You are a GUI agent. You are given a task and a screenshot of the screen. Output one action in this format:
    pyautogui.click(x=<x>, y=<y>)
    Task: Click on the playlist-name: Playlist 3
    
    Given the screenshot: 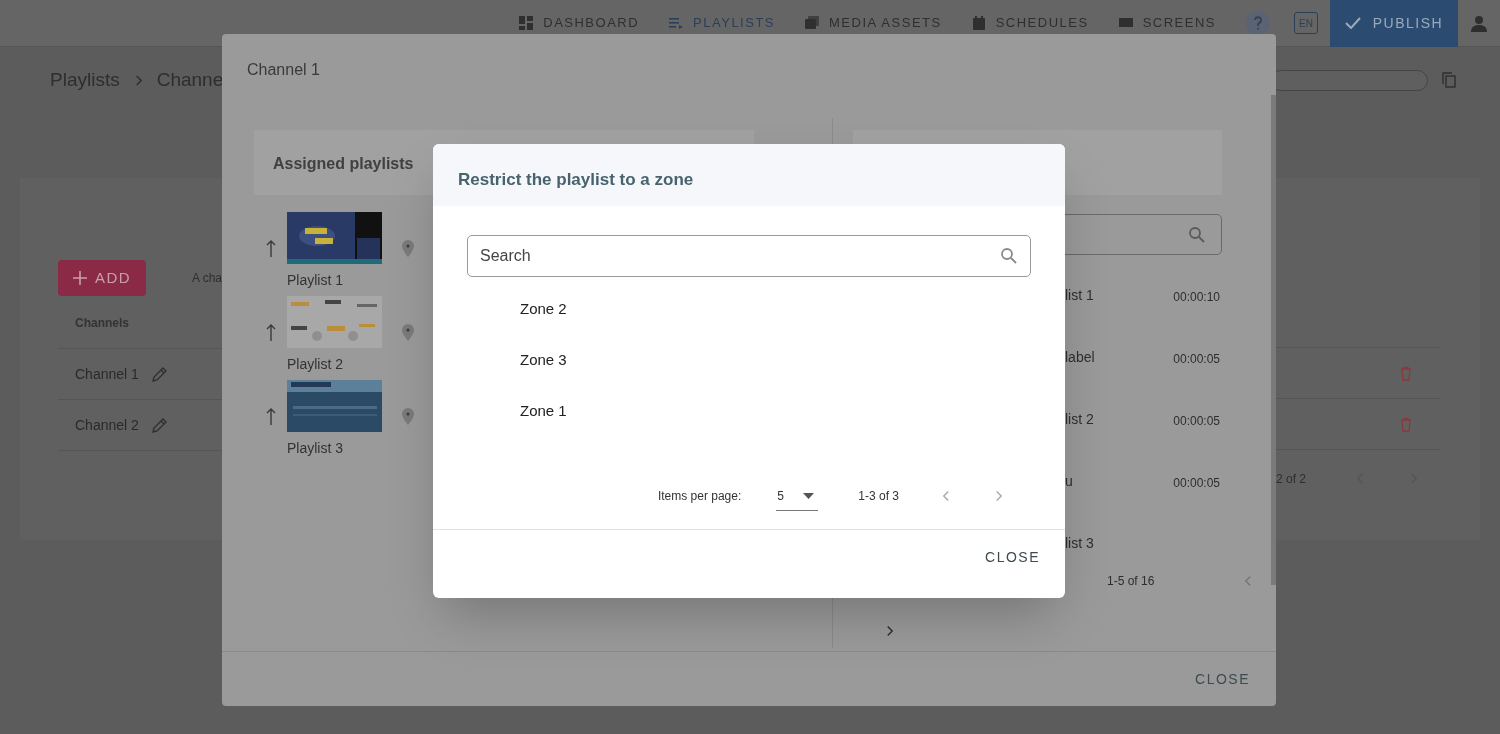 What is the action you would take?
    pyautogui.click(x=316, y=448)
    